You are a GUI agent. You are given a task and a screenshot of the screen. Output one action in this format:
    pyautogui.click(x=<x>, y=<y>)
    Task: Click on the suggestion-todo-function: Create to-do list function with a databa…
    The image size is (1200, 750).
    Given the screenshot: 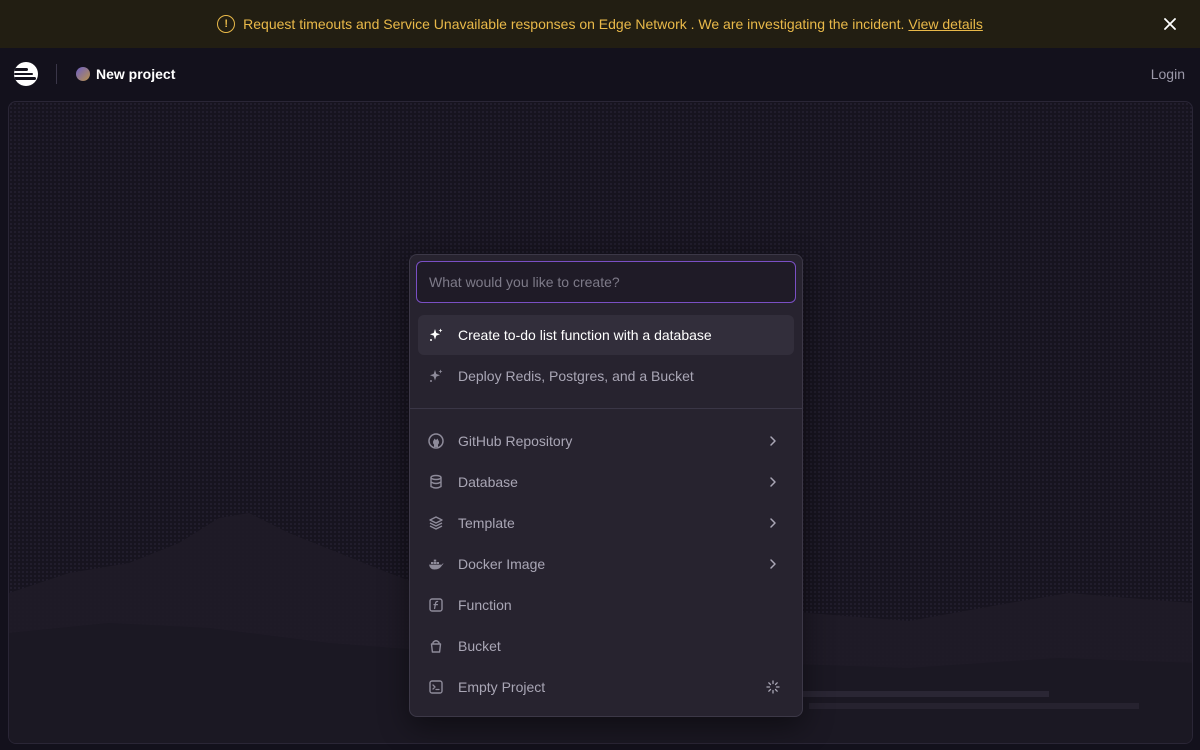 What is the action you would take?
    pyautogui.click(x=606, y=335)
    